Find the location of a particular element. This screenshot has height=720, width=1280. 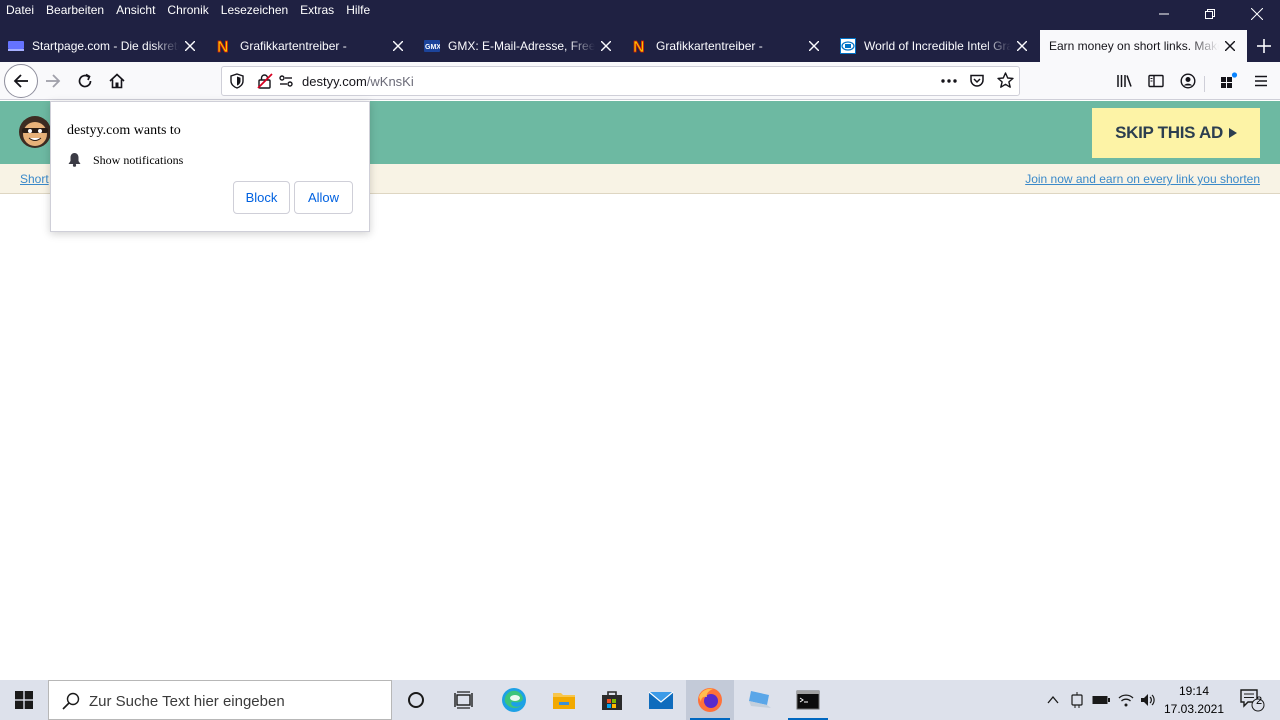

restore-button is located at coordinates (1210, 14).